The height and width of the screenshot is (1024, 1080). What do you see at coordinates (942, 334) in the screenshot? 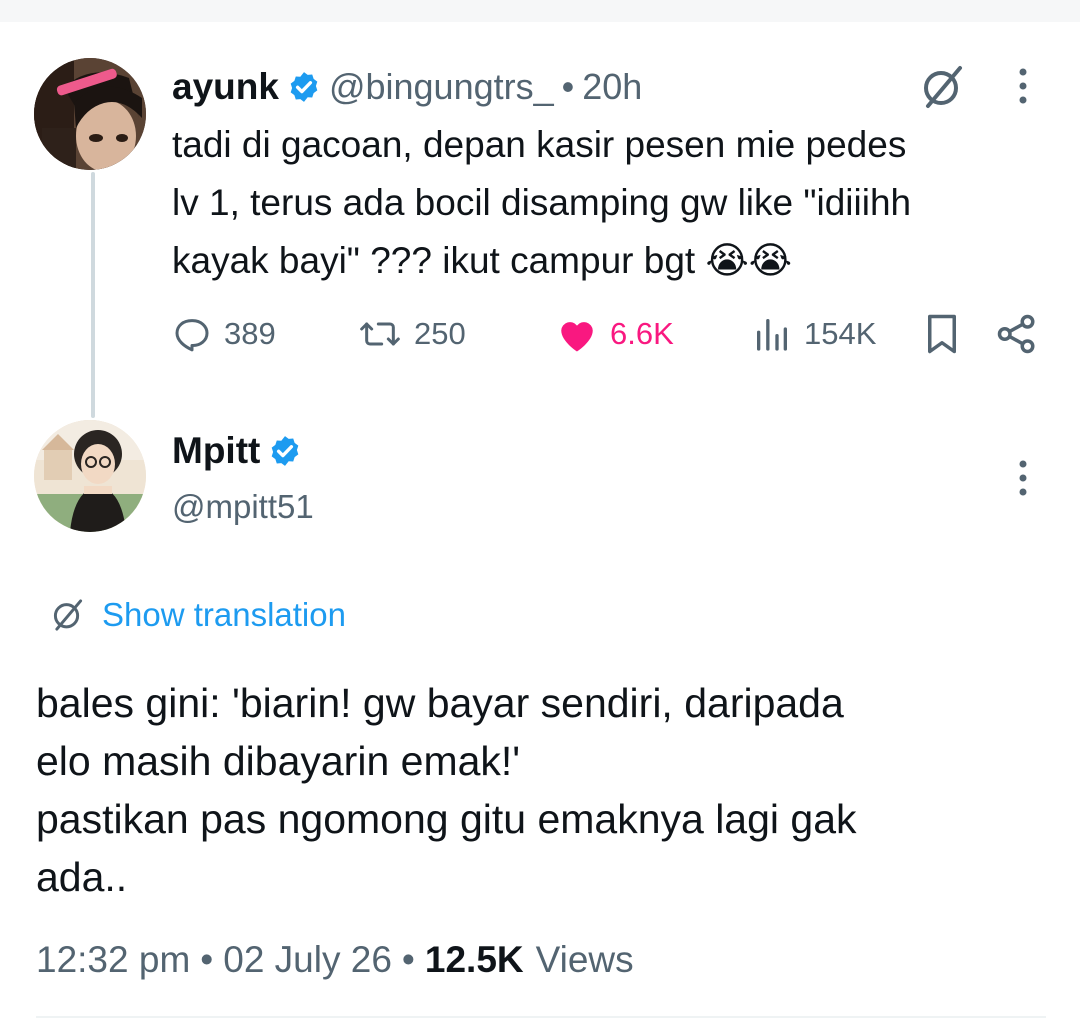
I see `bookmark-icon` at bounding box center [942, 334].